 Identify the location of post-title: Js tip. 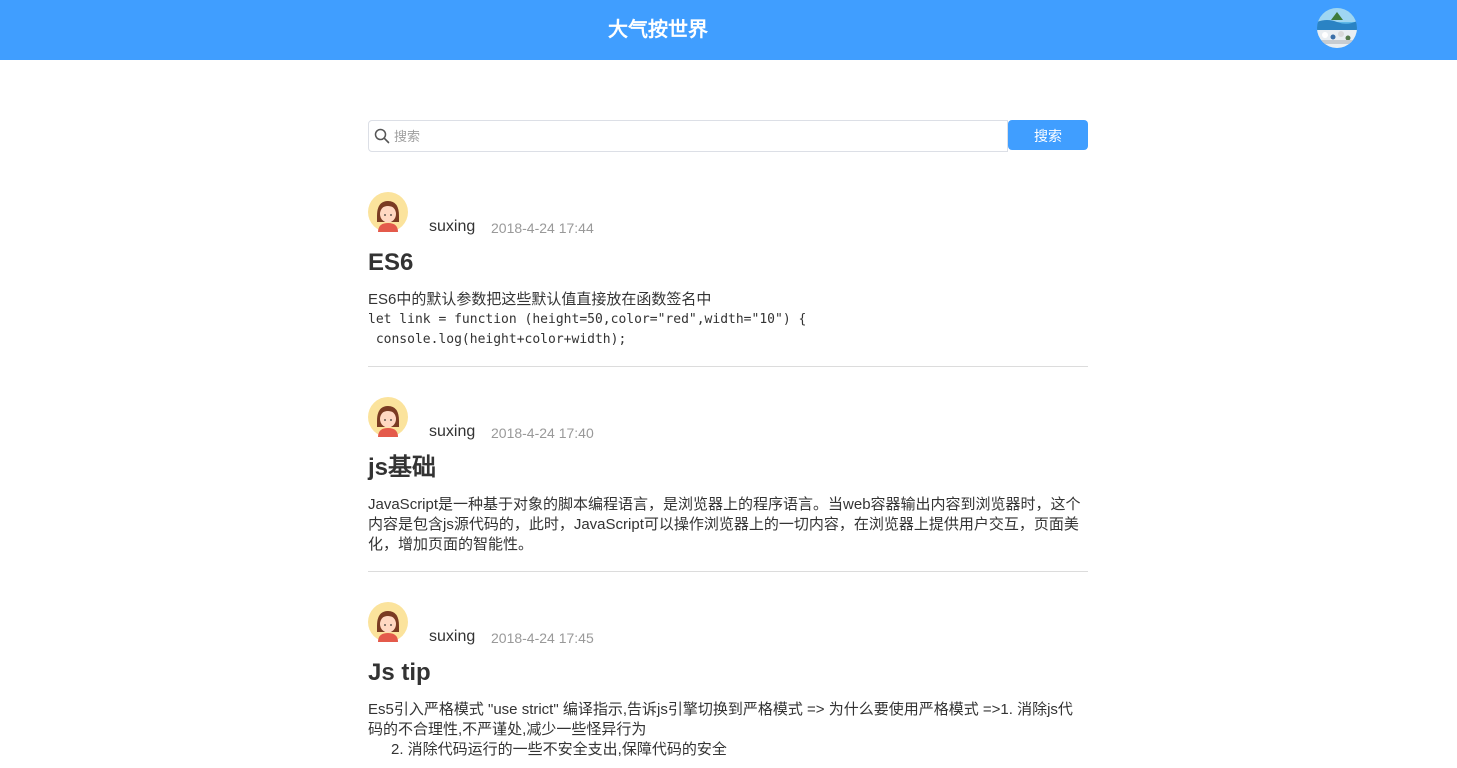
(399, 673).